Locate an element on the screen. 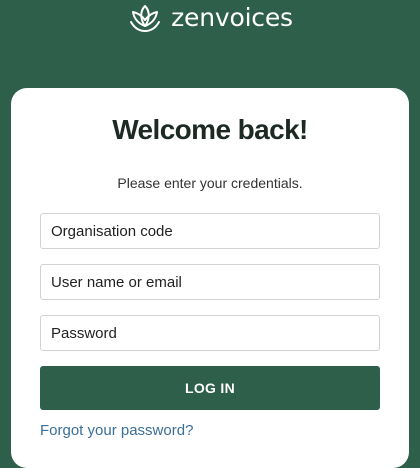 This screenshot has height=468, width=420. organisation-code-input is located at coordinates (210, 231).